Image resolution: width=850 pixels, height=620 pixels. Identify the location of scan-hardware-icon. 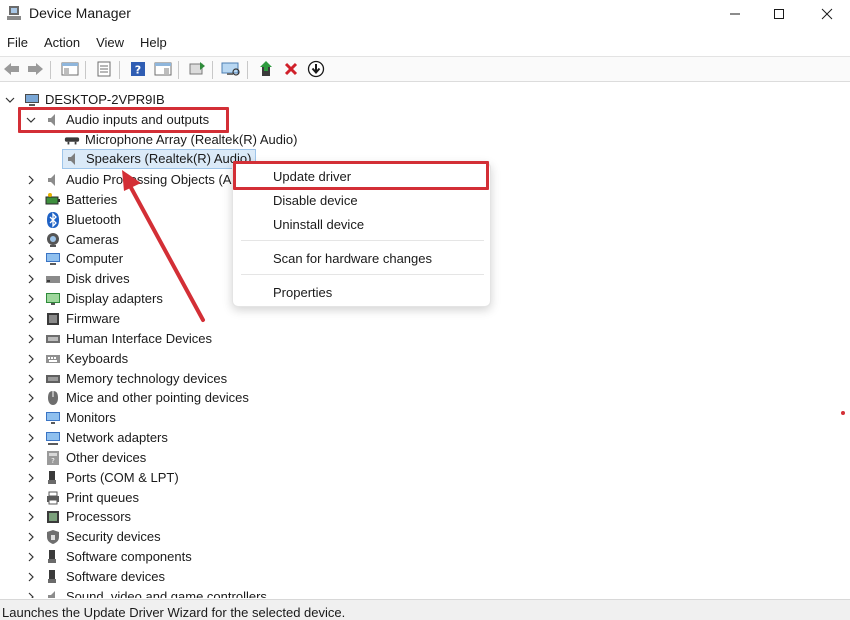
(231, 69).